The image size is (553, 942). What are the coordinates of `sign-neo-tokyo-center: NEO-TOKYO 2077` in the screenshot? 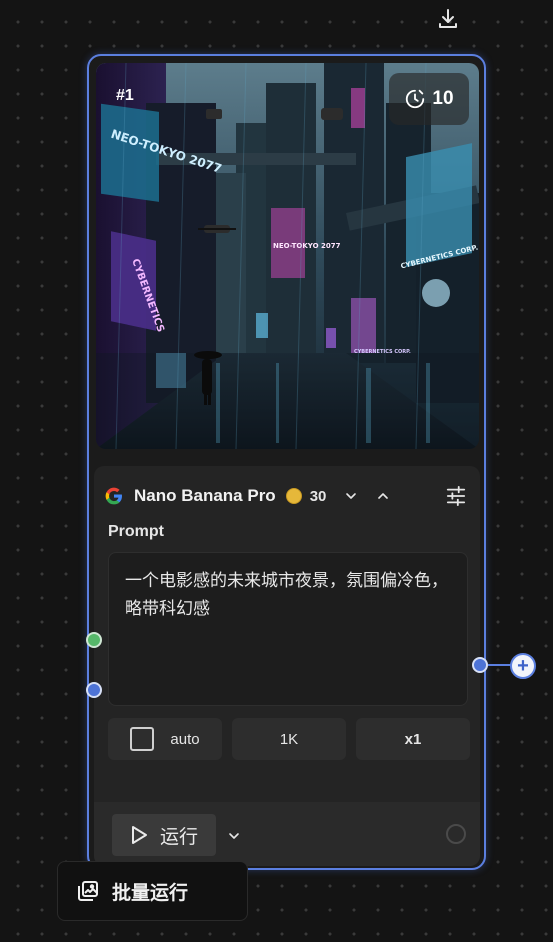 It's located at (307, 246).